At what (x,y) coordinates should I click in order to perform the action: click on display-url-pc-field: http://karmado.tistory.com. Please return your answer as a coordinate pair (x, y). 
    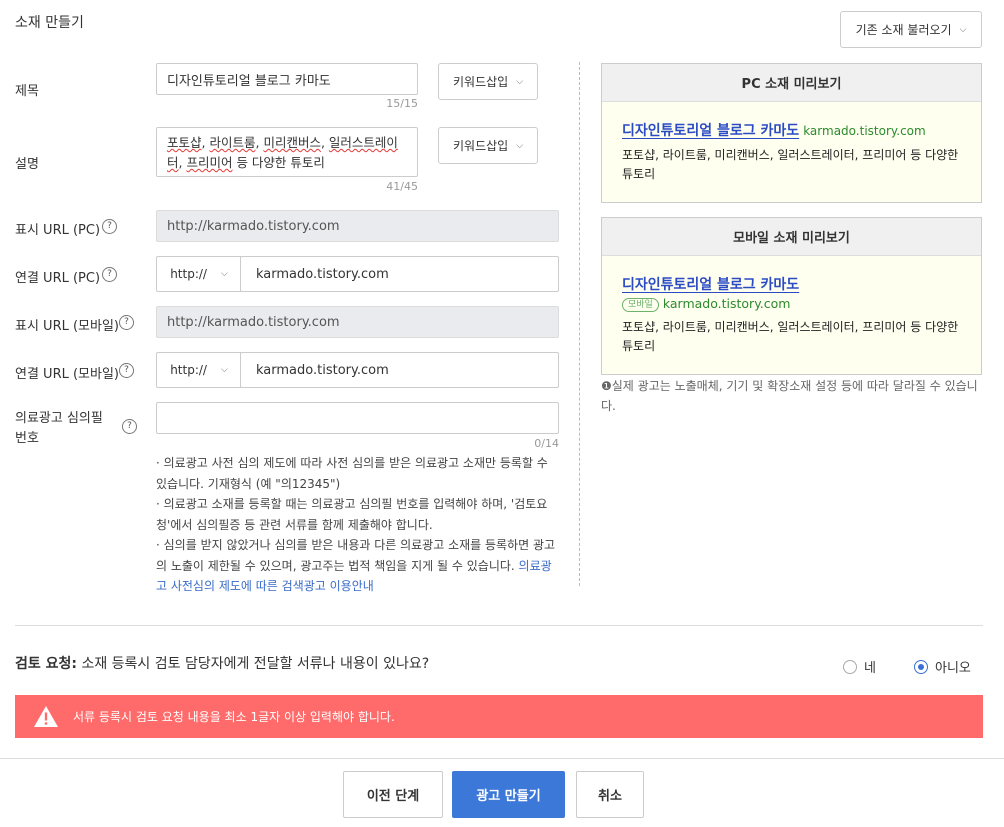
    Looking at the image, I should click on (357, 226).